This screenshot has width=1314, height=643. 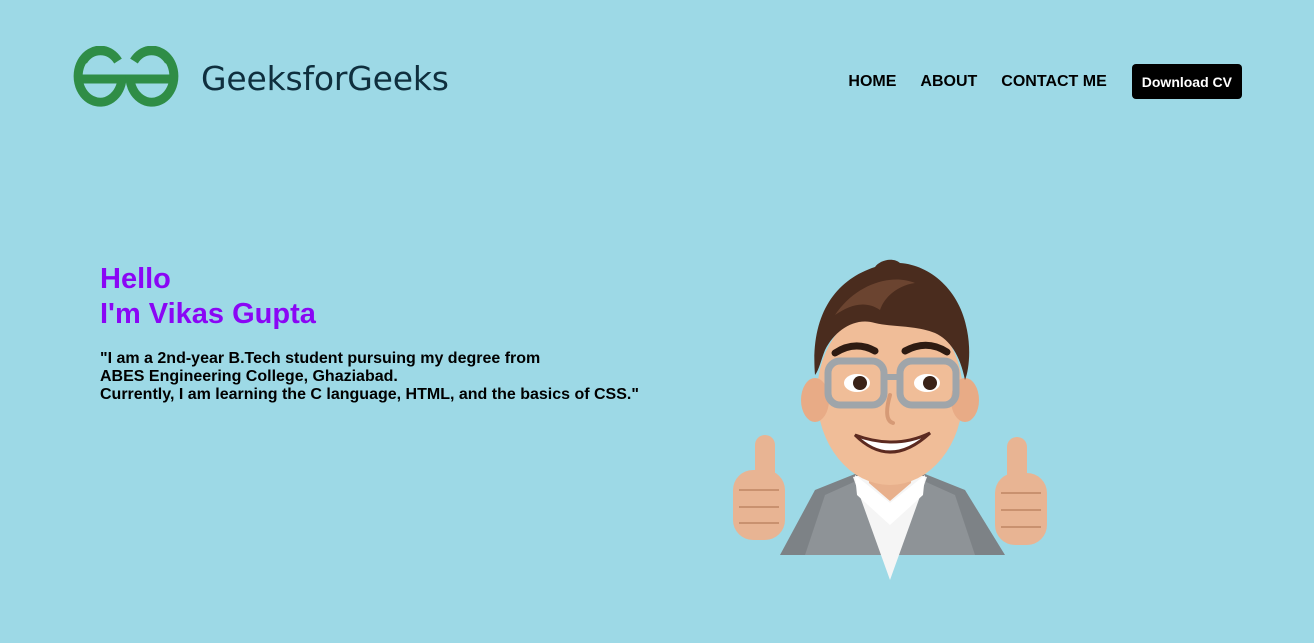 I want to click on nav-about-link: ABOUT, so click(x=948, y=82).